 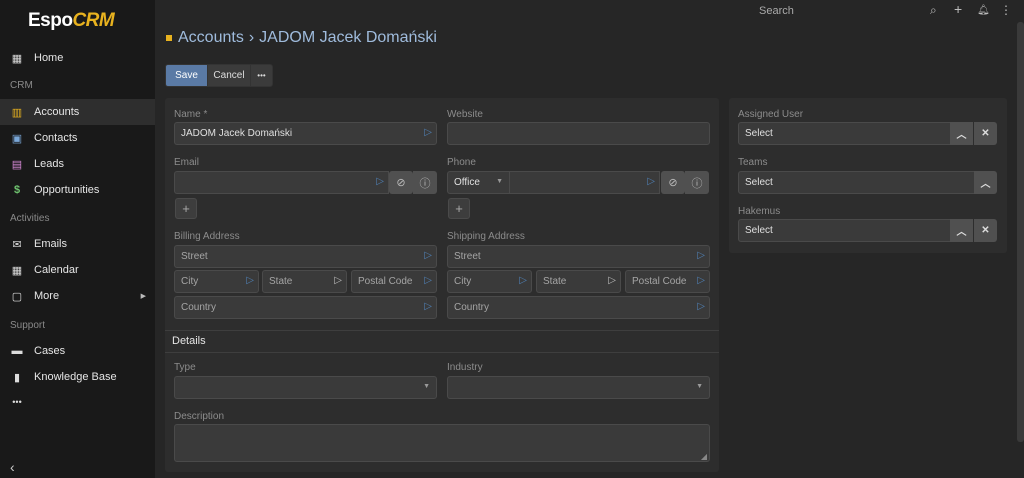 I want to click on sidebar-item-cases: ▬ Cases, so click(x=77, y=351).